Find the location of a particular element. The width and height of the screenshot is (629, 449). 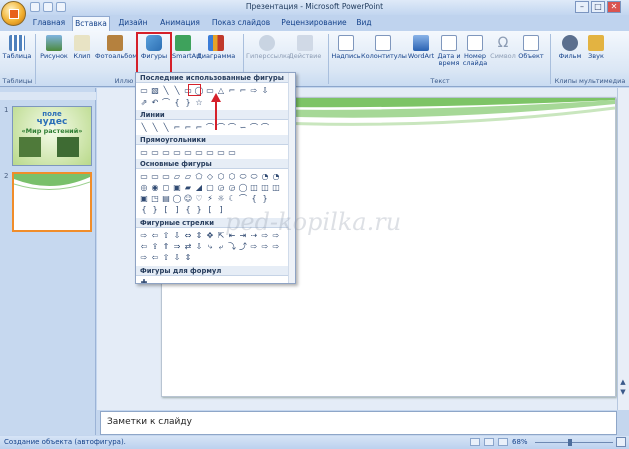

wordart-icon is located at coordinates (421, 43).